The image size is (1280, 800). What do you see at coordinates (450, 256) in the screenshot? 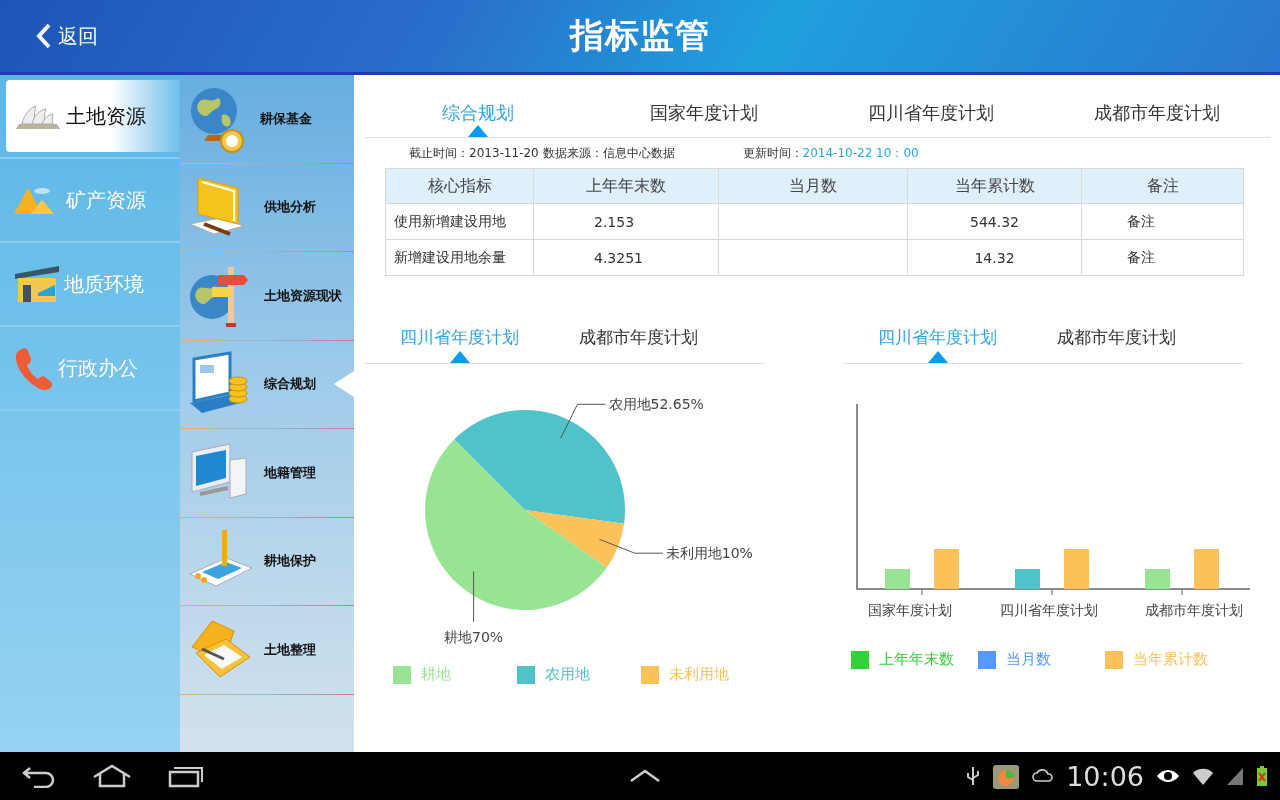
I see `table-cell: 新增建设用地余量` at bounding box center [450, 256].